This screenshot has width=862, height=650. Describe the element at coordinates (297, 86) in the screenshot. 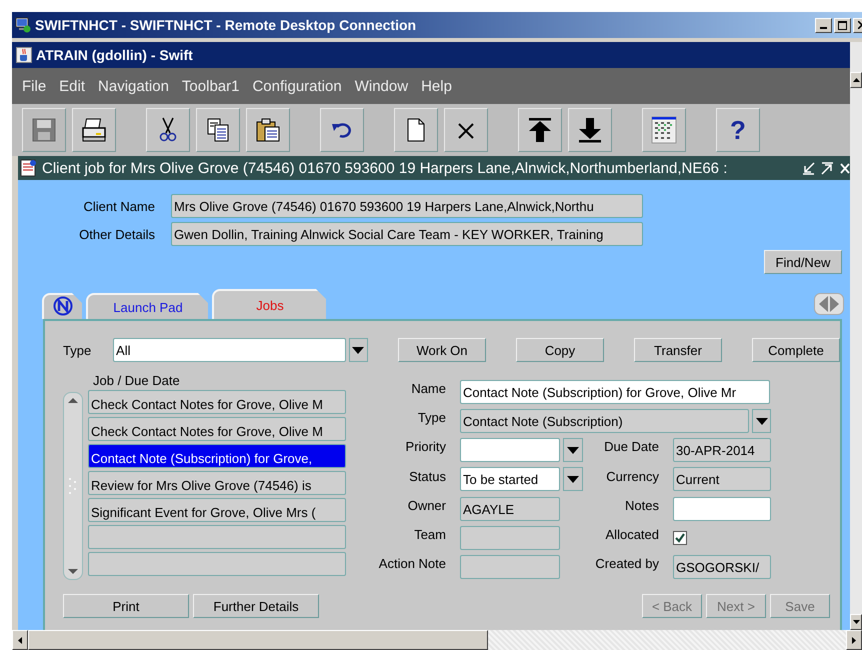

I see `menu-item: Configuration` at that location.